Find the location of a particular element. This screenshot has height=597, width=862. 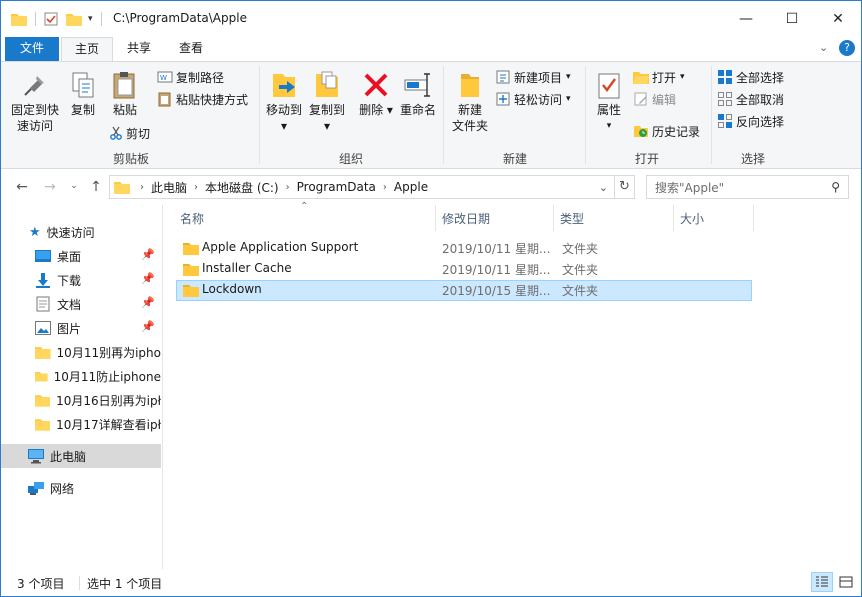

item-count: 3 个项目 is located at coordinates (41, 584).